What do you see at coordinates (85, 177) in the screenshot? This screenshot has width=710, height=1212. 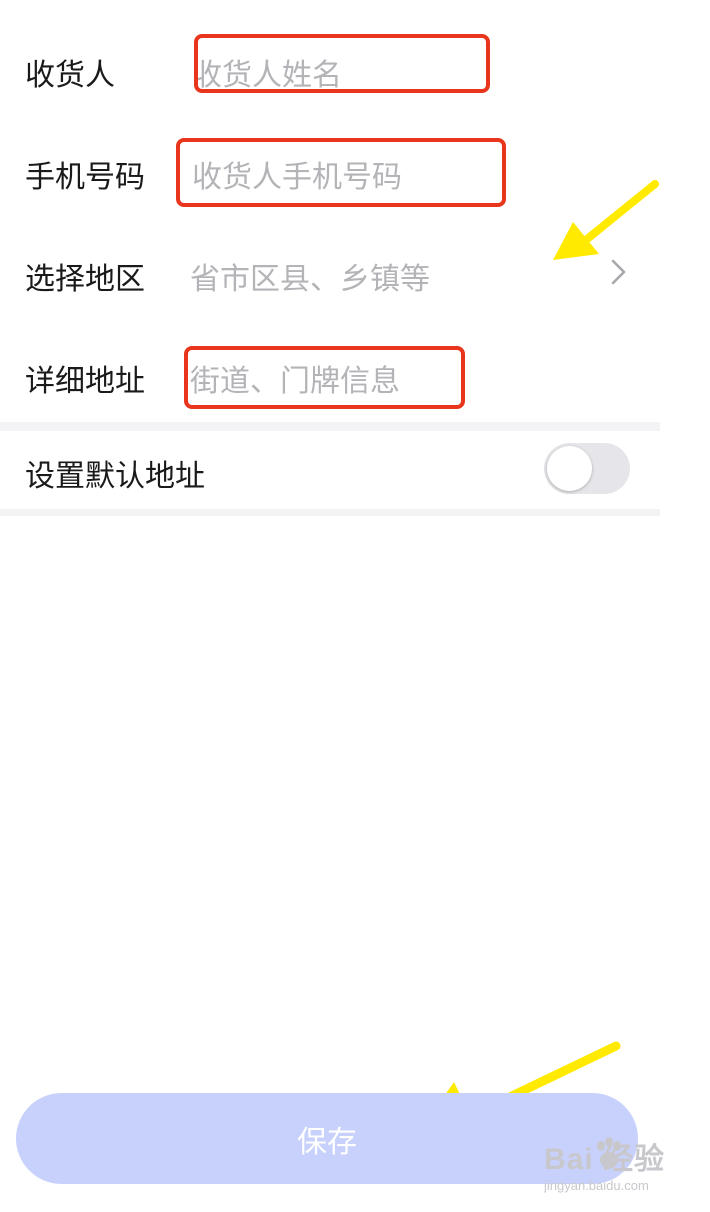 I see `phone-label: 手机号码` at bounding box center [85, 177].